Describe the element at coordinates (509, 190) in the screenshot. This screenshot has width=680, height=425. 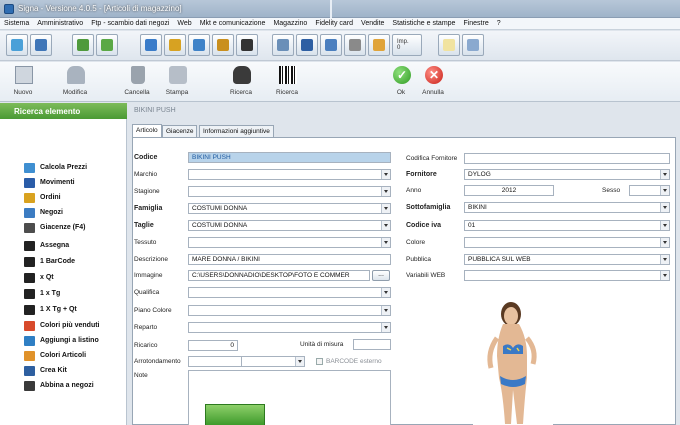
I see `anno-field: 2012` at that location.